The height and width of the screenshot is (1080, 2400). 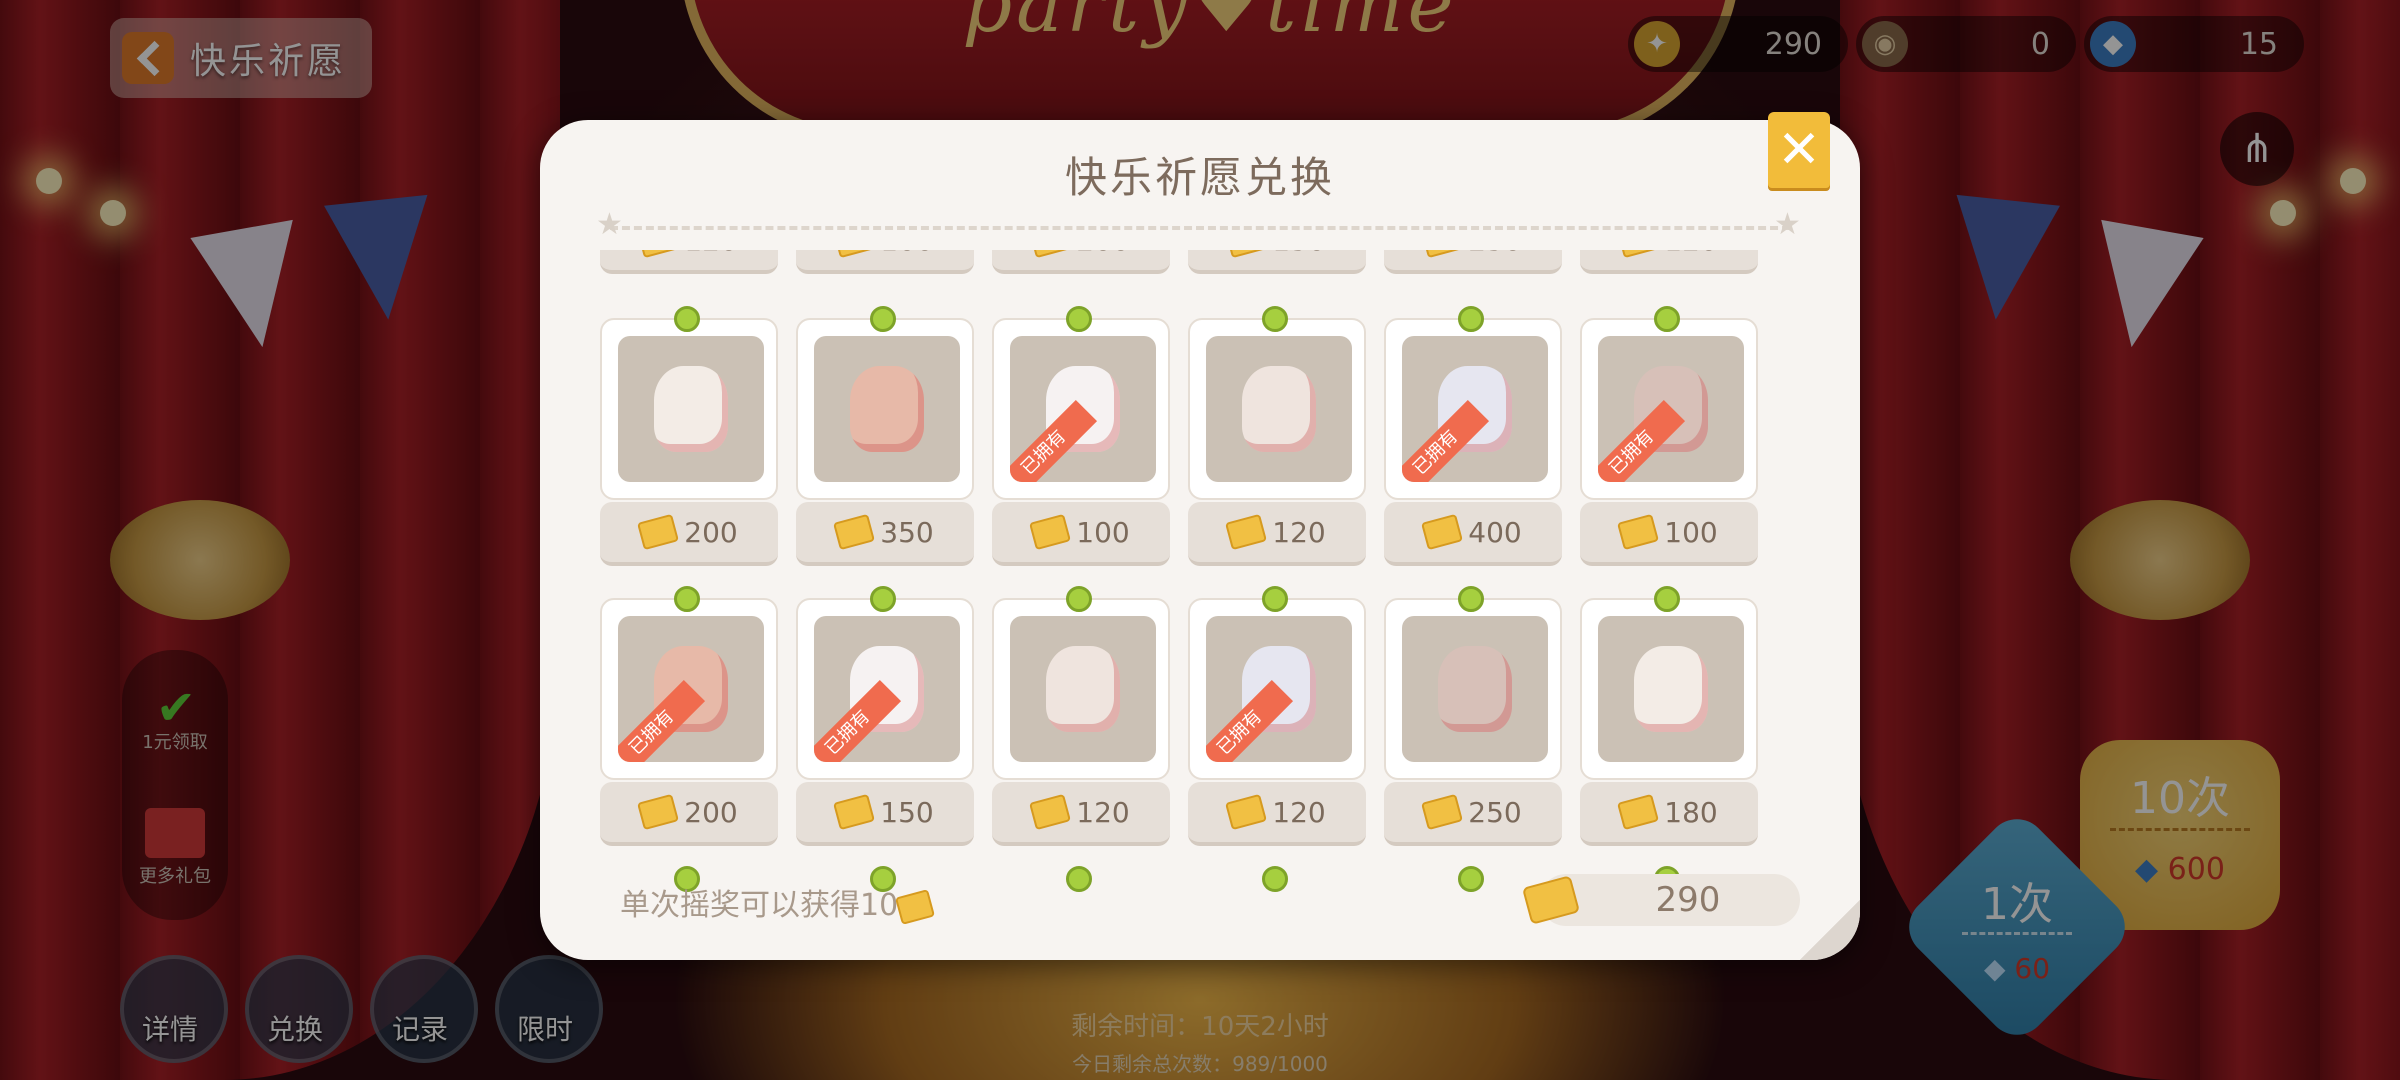 I want to click on ruffle-collar-icon, so click(x=1279, y=409).